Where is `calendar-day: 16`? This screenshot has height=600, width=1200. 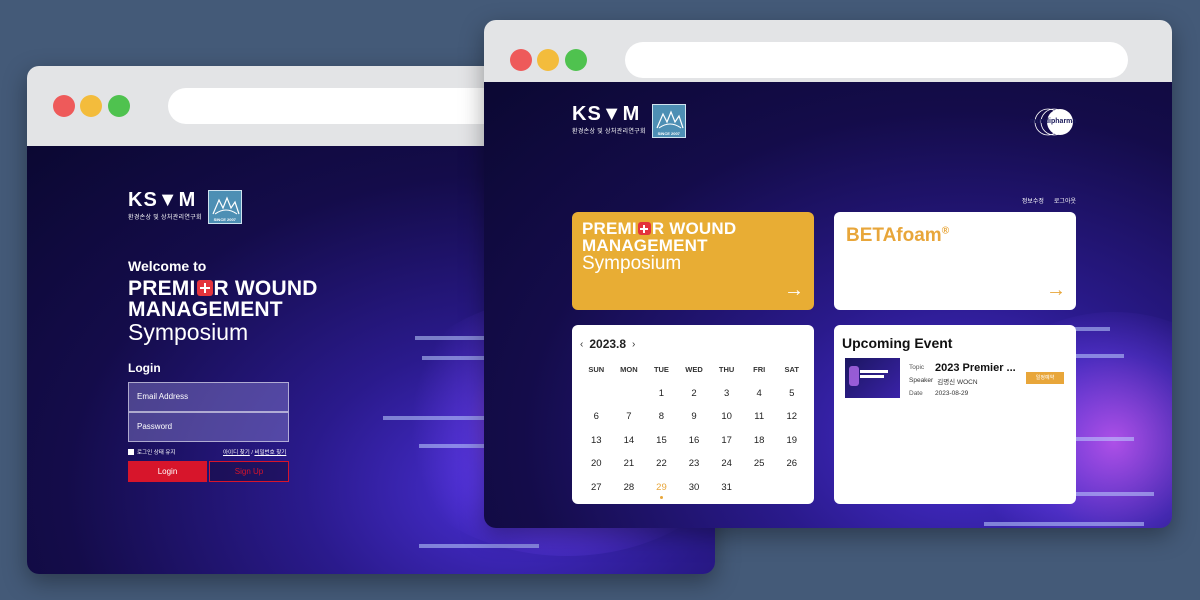 calendar-day: 16 is located at coordinates (694, 440).